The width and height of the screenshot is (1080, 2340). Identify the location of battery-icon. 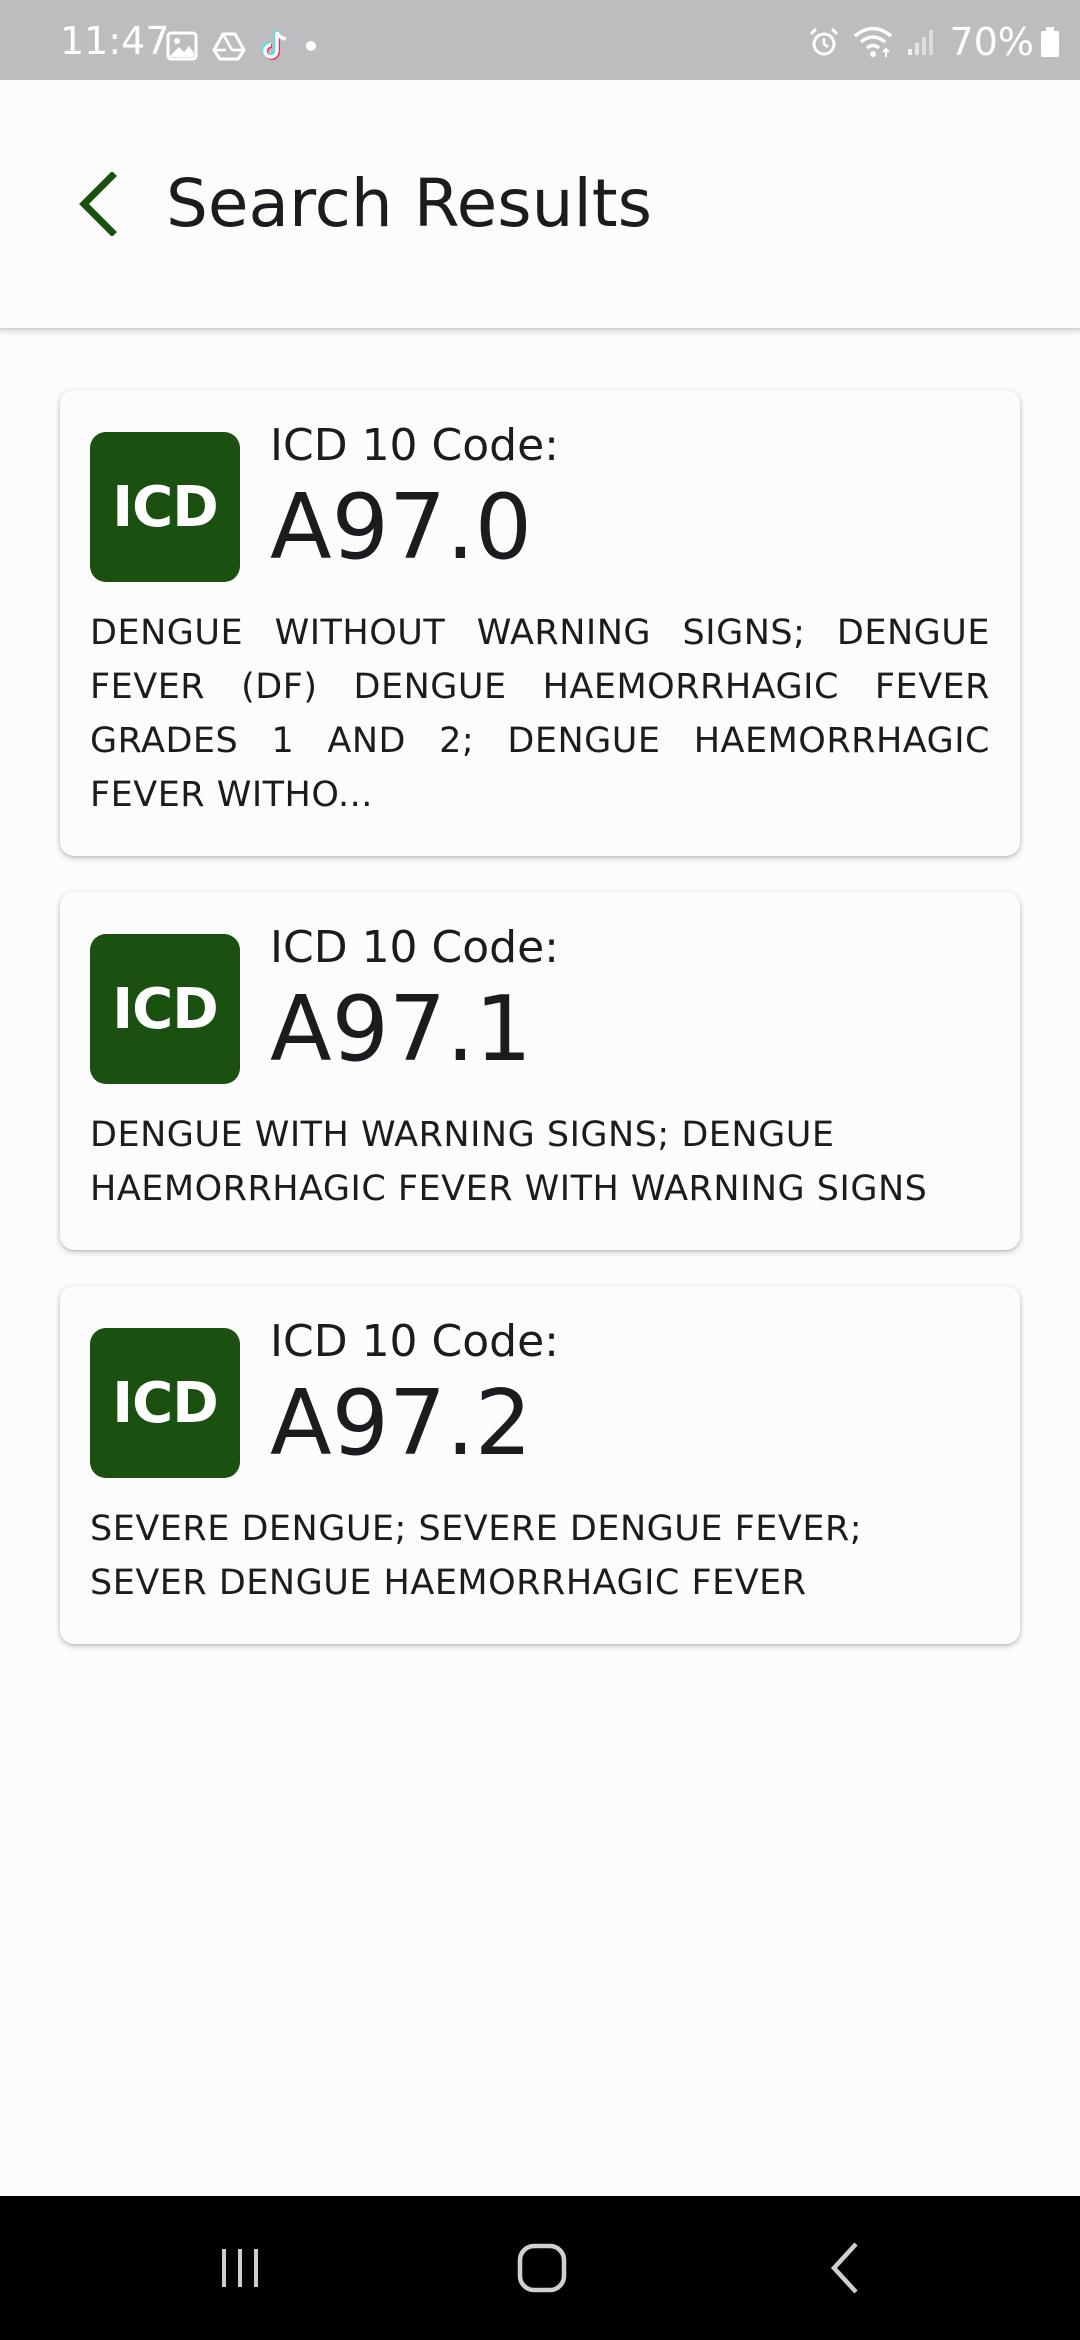
(1050, 42).